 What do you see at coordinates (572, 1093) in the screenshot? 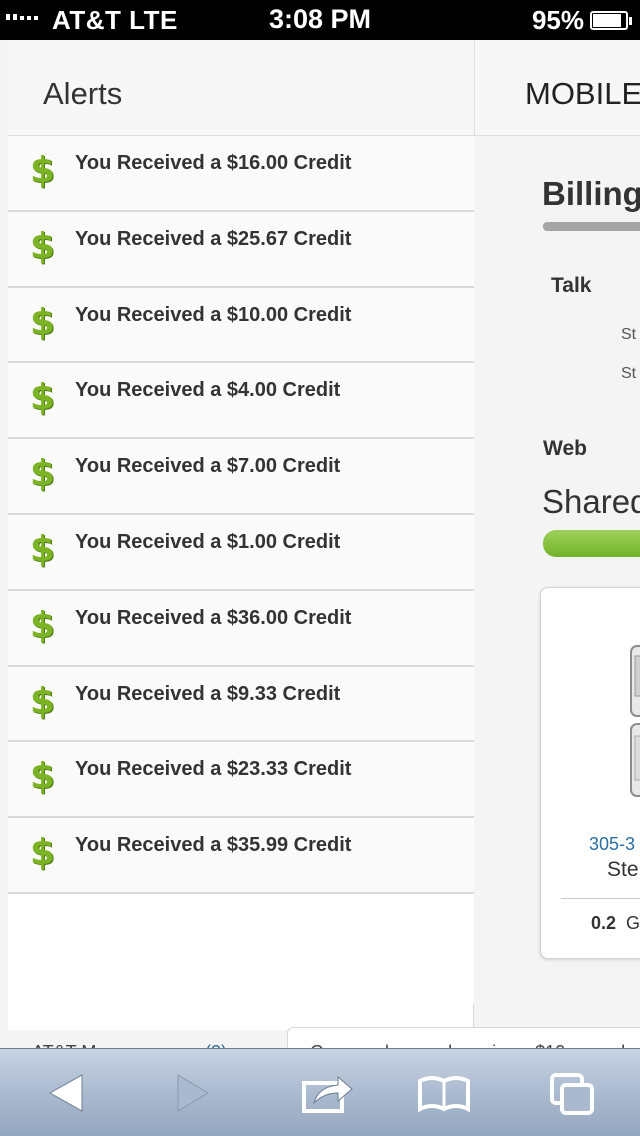
I see `tabs-icon` at bounding box center [572, 1093].